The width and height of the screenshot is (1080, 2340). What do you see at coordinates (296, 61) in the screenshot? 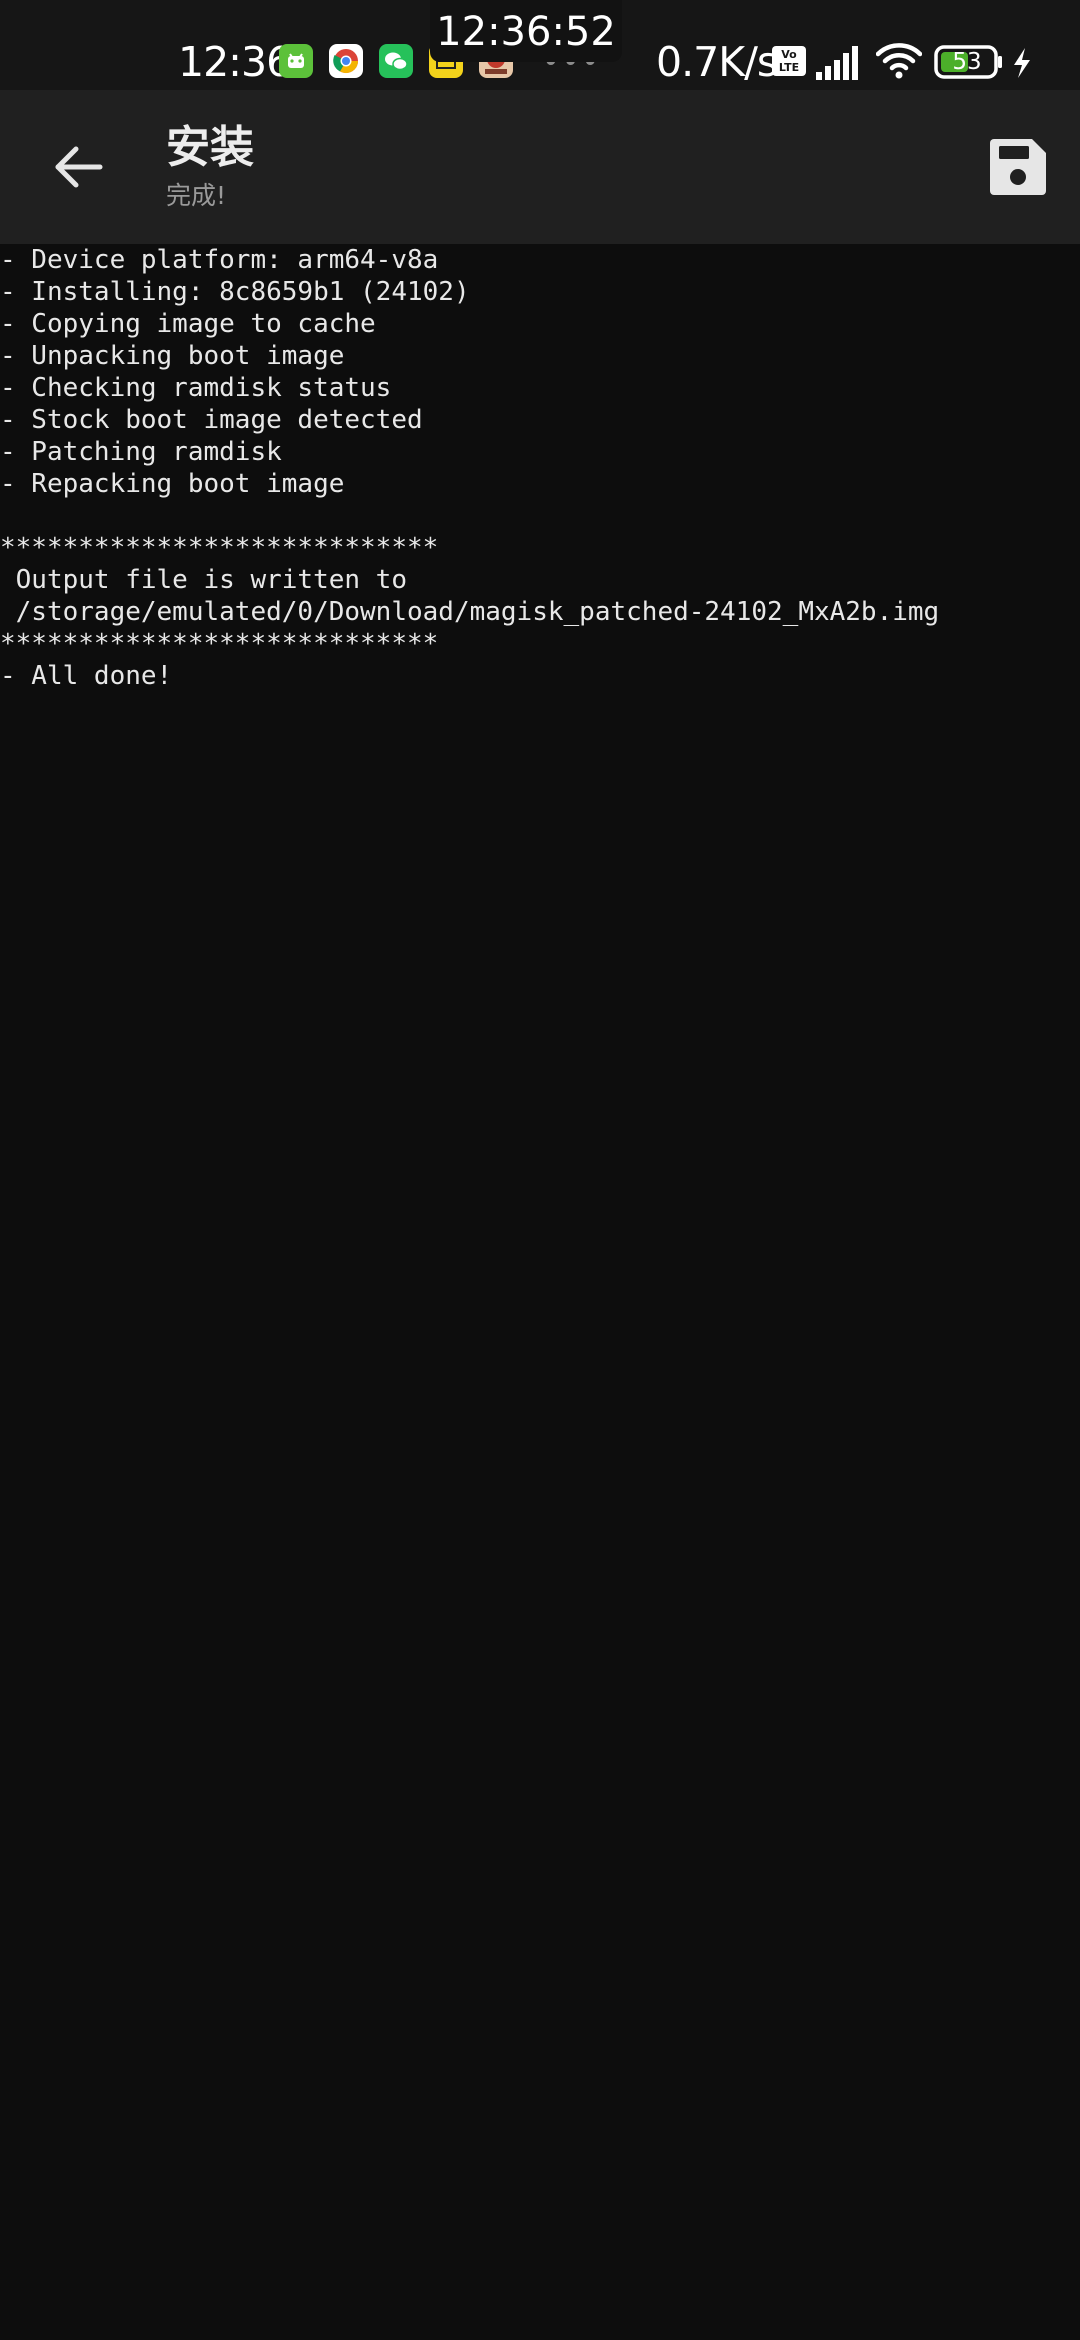
I see `android-icon` at bounding box center [296, 61].